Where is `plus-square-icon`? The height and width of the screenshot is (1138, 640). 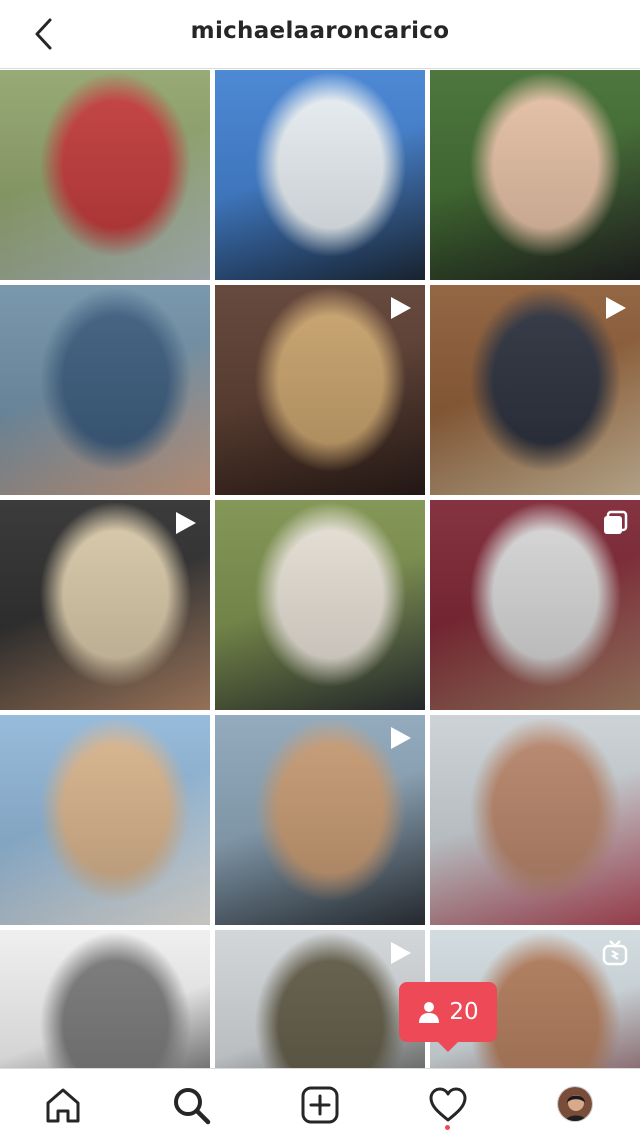
plus-square-icon is located at coordinates (320, 1105).